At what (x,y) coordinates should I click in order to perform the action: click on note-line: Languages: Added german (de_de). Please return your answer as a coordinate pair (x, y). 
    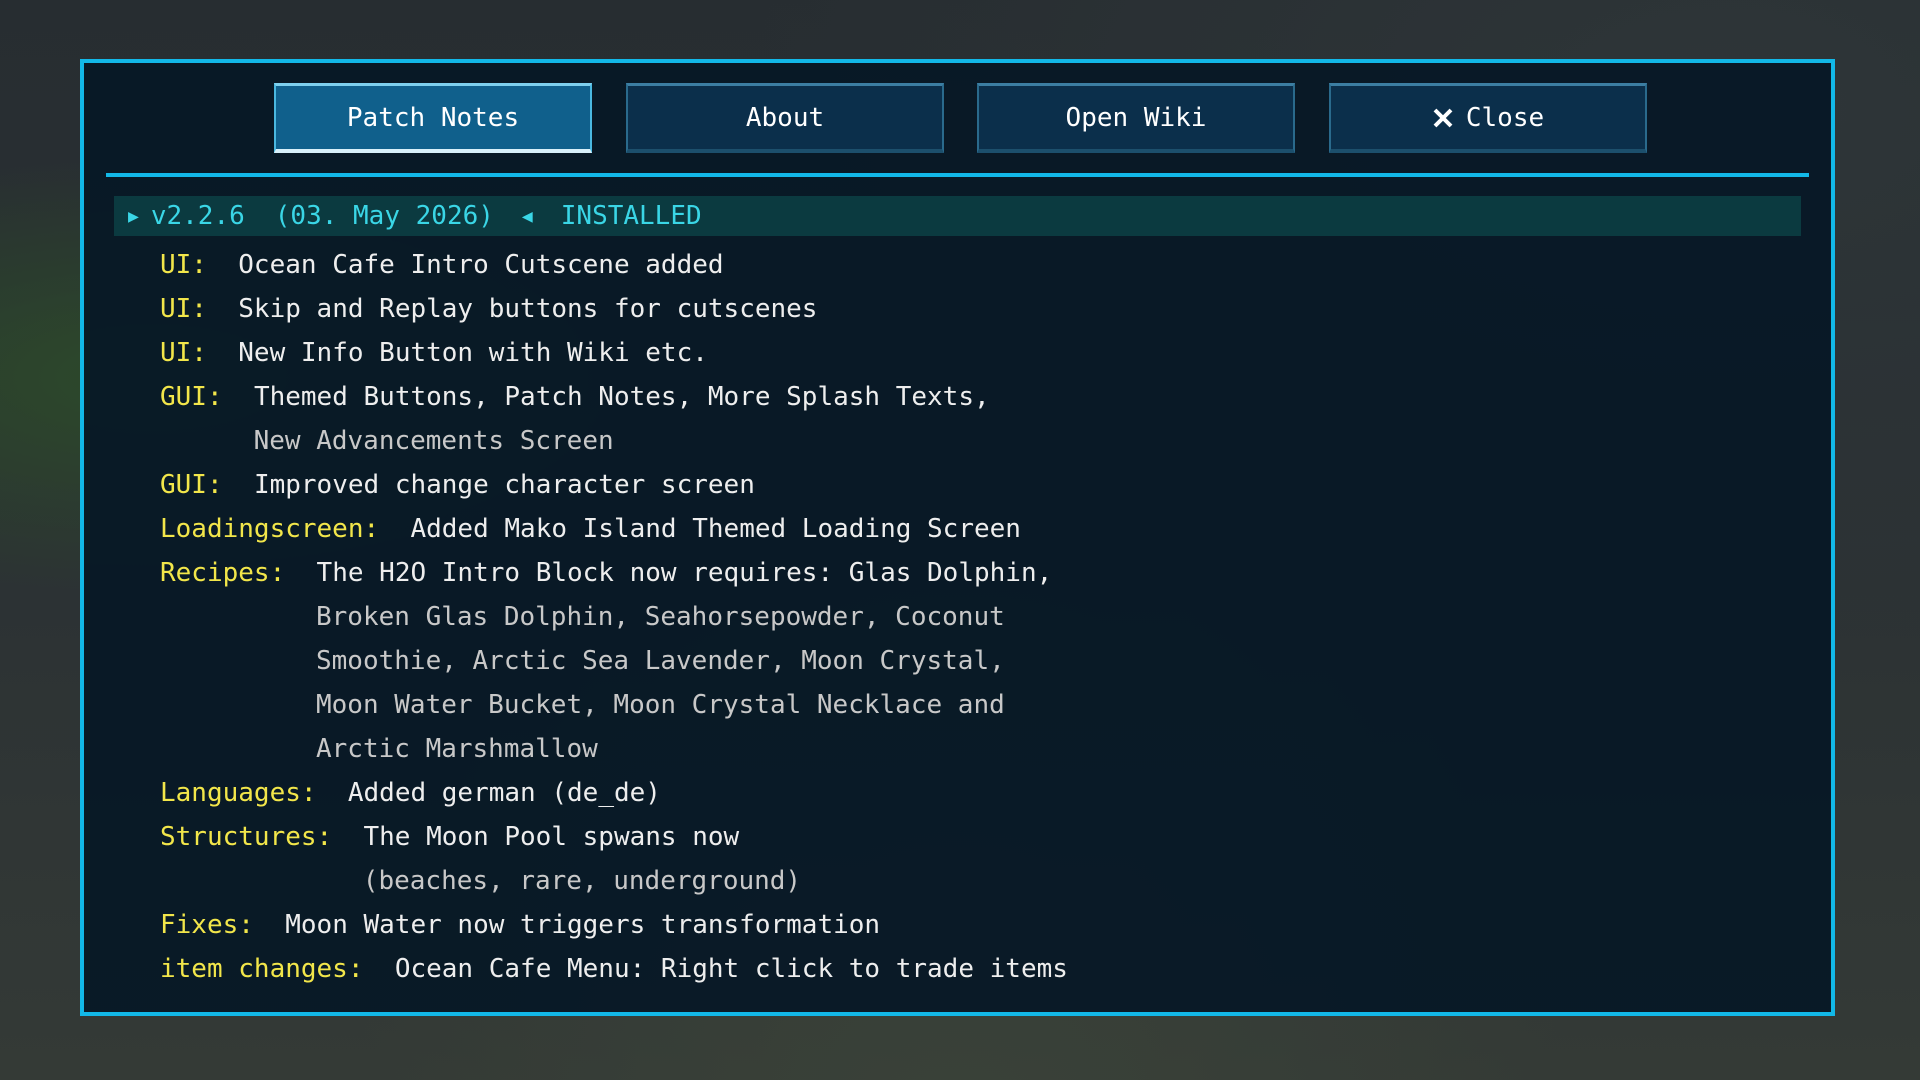
    Looking at the image, I should click on (985, 793).